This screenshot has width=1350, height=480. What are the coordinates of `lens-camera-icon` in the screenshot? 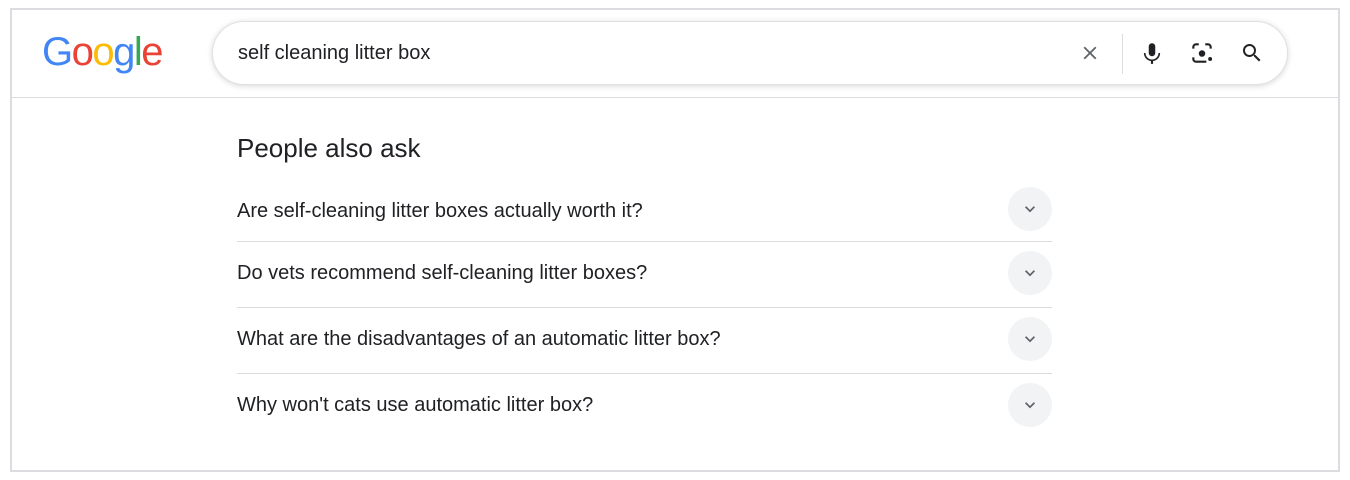 It's located at (1202, 53).